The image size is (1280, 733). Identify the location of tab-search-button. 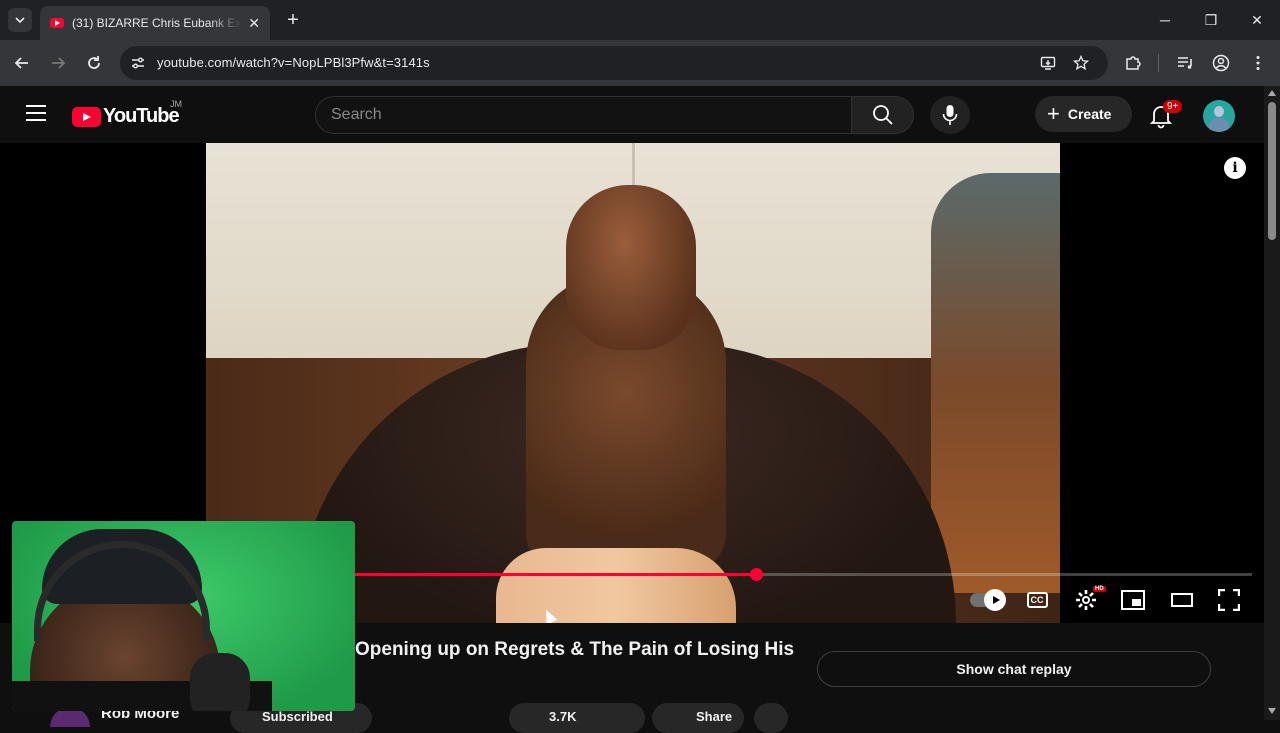
(20, 20).